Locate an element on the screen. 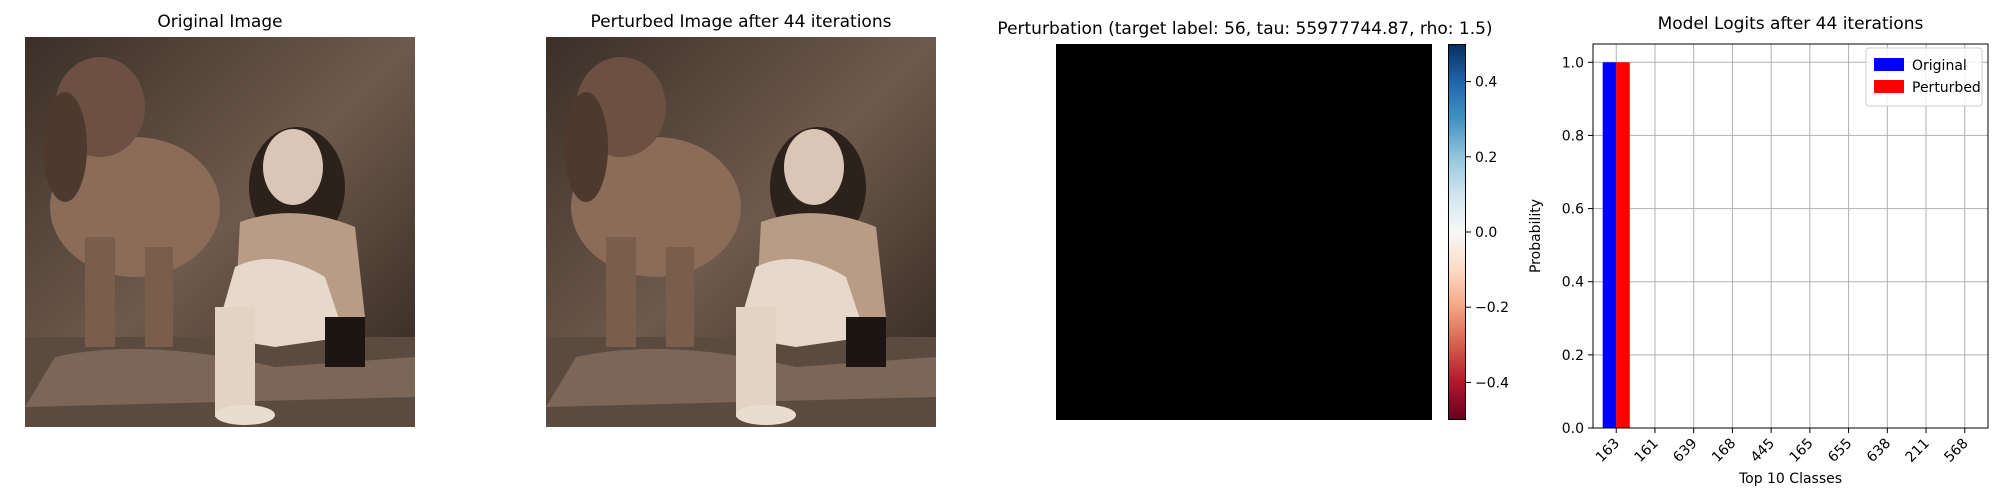 The width and height of the screenshot is (2000, 500). y-tick-label-5: 1.0 is located at coordinates (1573, 63).